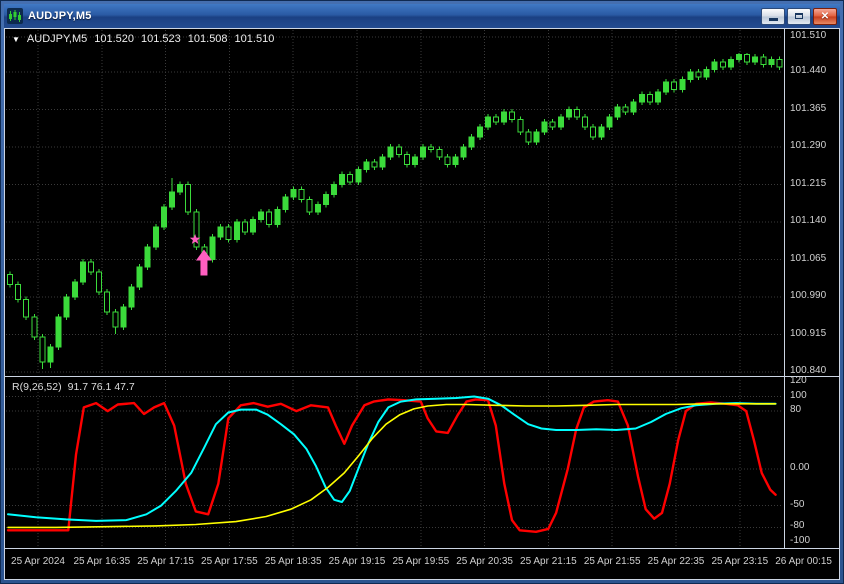 The width and height of the screenshot is (844, 584). What do you see at coordinates (229, 561) in the screenshot?
I see `time-tick-label: 25 Apr 17:55` at bounding box center [229, 561].